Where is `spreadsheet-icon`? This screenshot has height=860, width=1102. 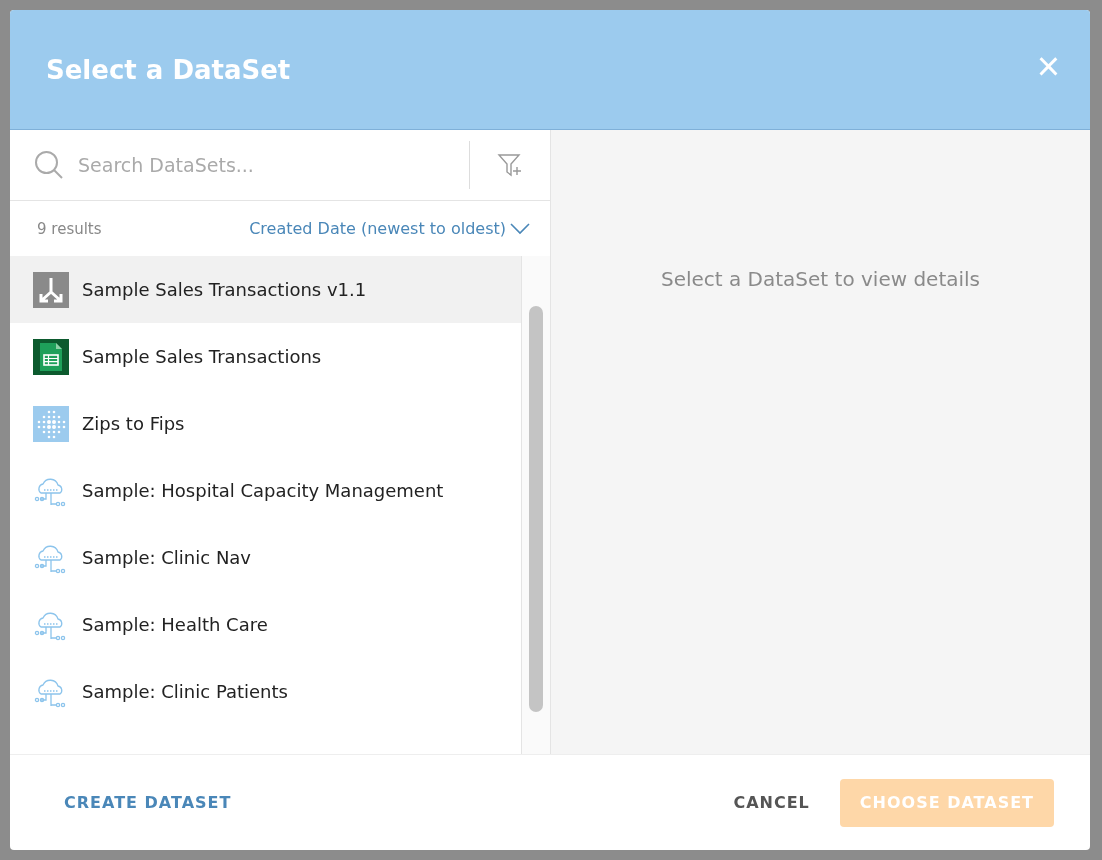 spreadsheet-icon is located at coordinates (51, 356).